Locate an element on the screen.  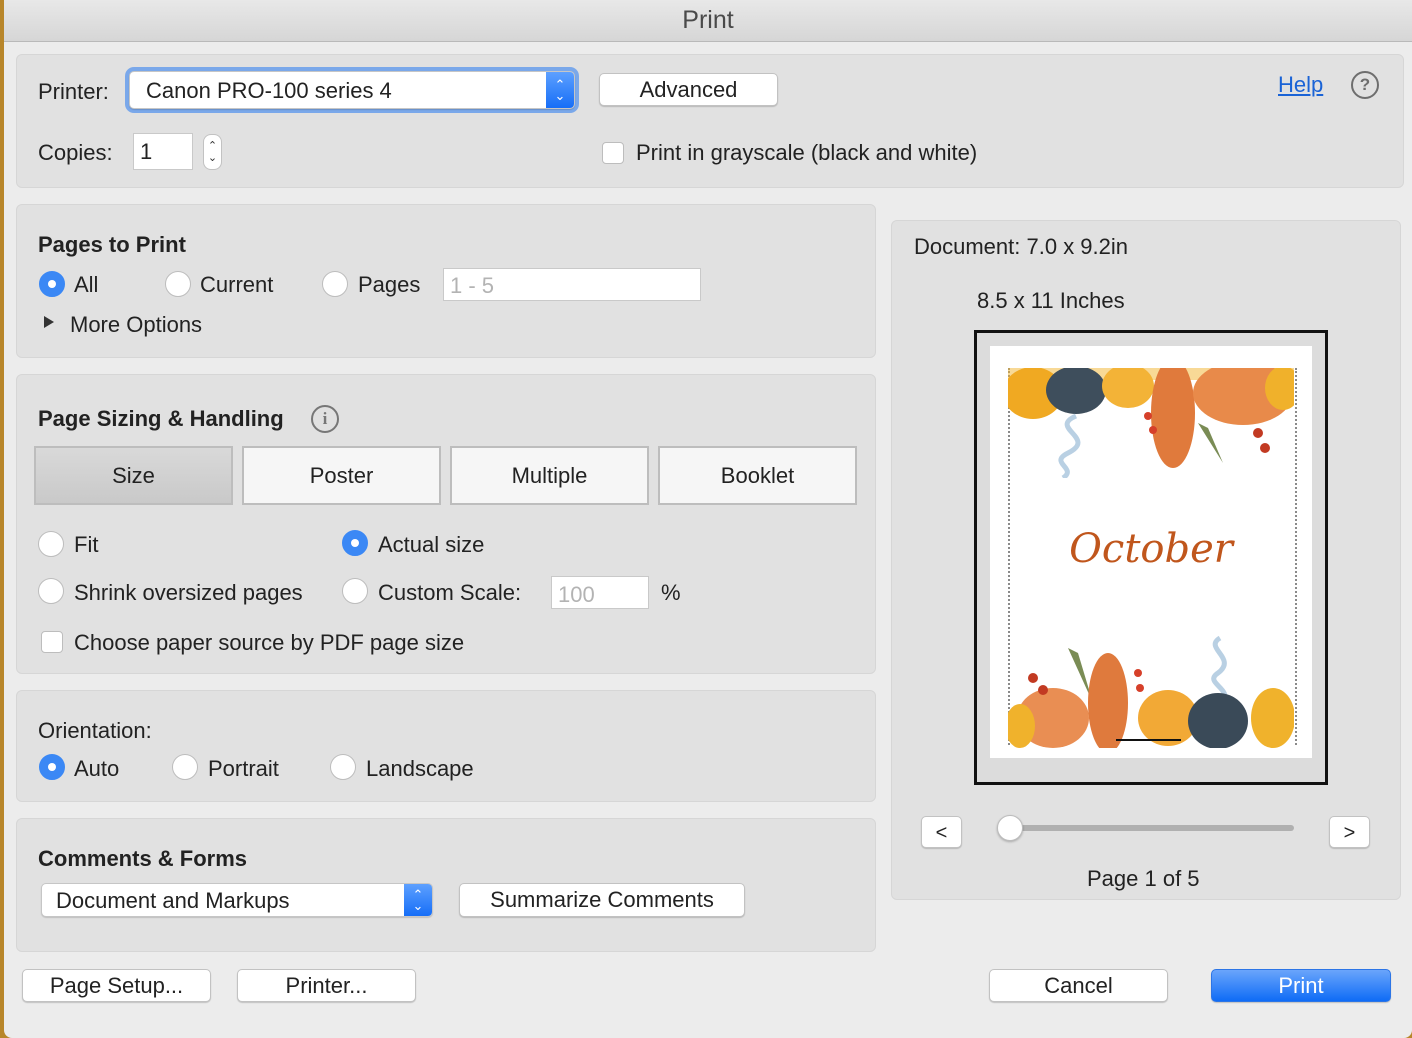
copies-stepper: ⌃ ⌄ is located at coordinates (212, 152).